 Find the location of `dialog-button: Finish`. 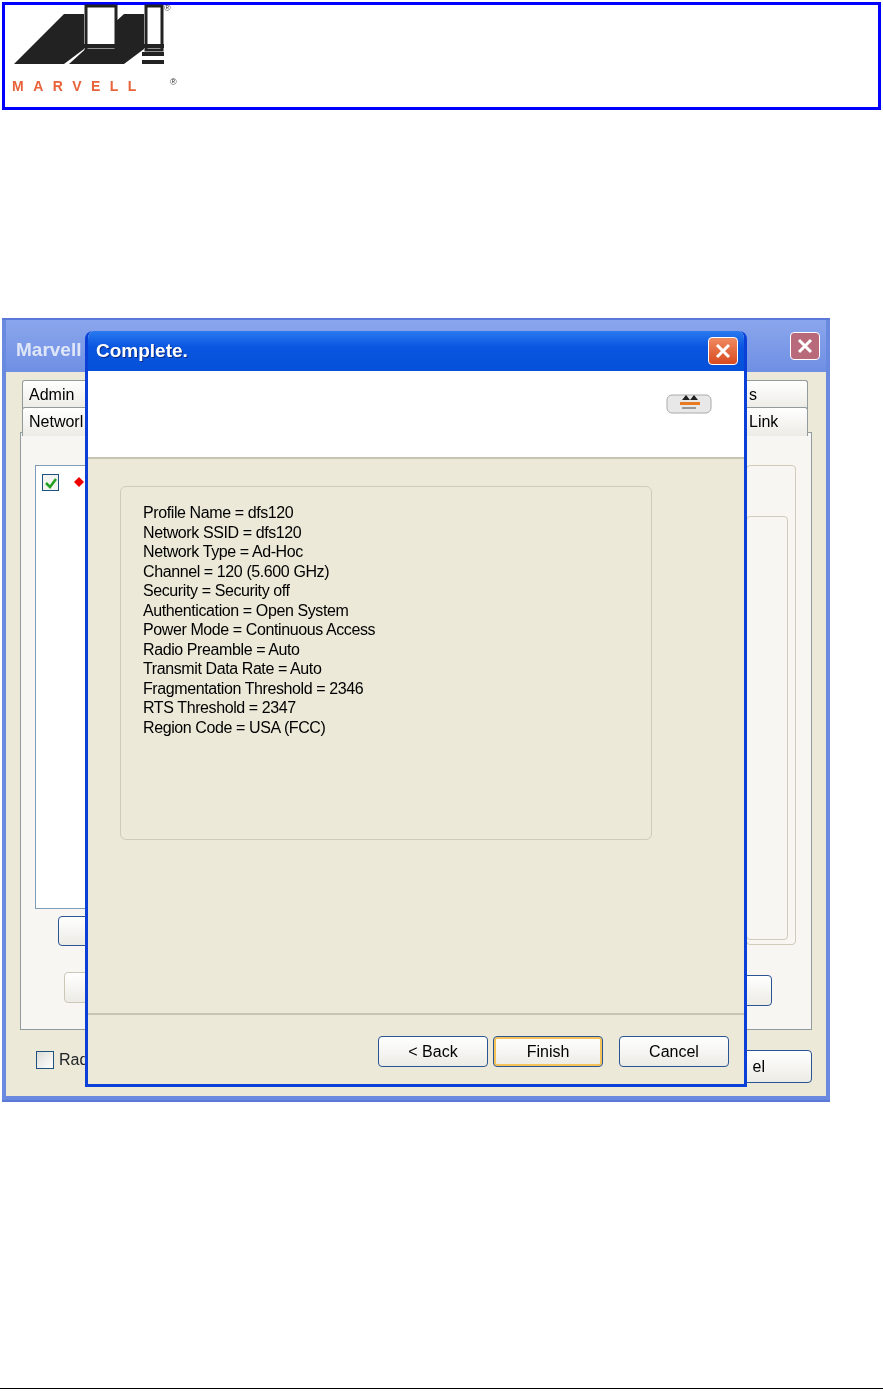

dialog-button: Finish is located at coordinates (548, 1051).